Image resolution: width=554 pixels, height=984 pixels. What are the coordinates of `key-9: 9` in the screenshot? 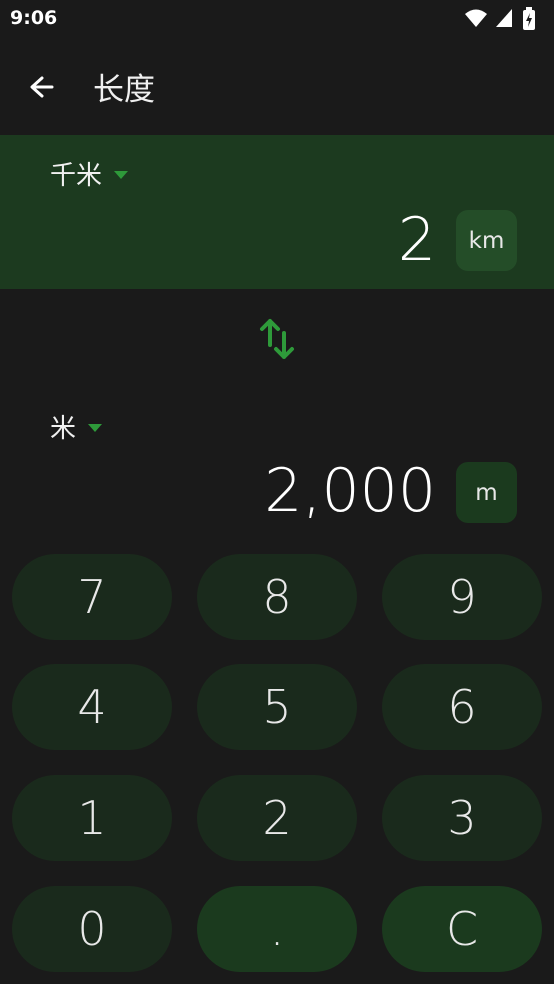 It's located at (462, 597).